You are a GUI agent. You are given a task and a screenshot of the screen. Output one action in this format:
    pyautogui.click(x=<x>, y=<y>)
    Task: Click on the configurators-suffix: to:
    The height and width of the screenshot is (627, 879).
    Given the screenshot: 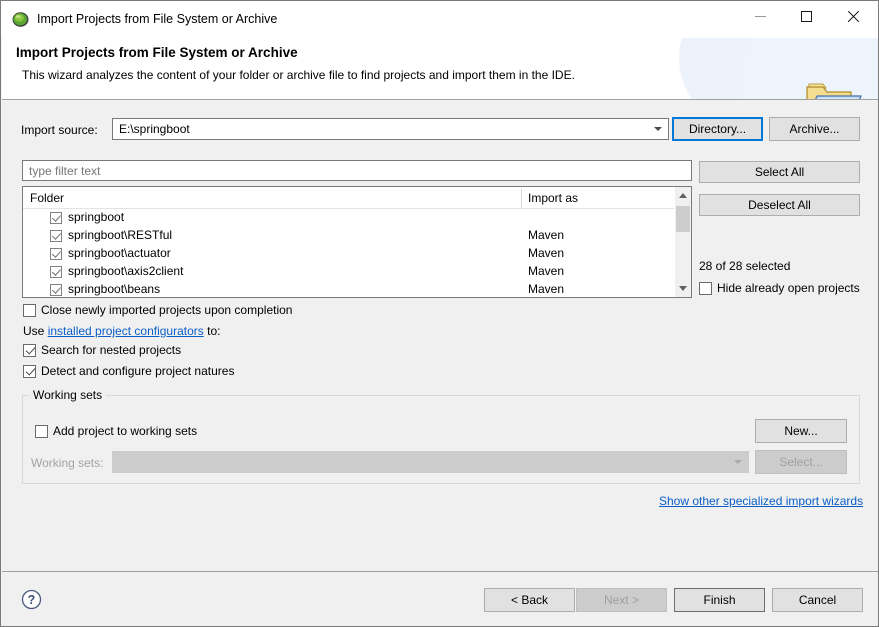 What is the action you would take?
    pyautogui.click(x=212, y=331)
    